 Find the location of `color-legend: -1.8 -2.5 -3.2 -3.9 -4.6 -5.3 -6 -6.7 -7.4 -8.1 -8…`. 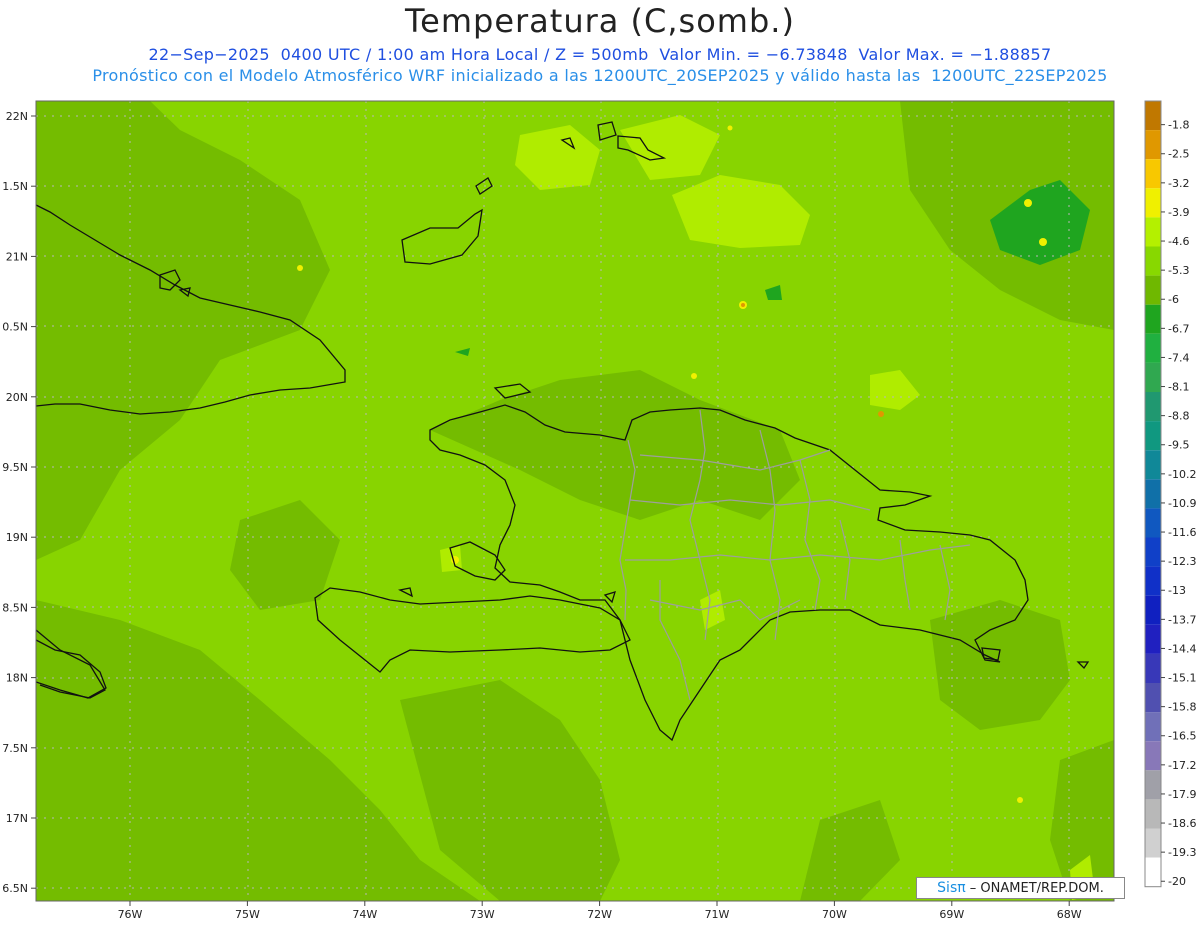

color-legend: -1.8 -2.5 -3.2 -3.9 -4.6 -5.3 -6 -6.7 -7.4 -8.1 -8… is located at coordinates (1170, 494).